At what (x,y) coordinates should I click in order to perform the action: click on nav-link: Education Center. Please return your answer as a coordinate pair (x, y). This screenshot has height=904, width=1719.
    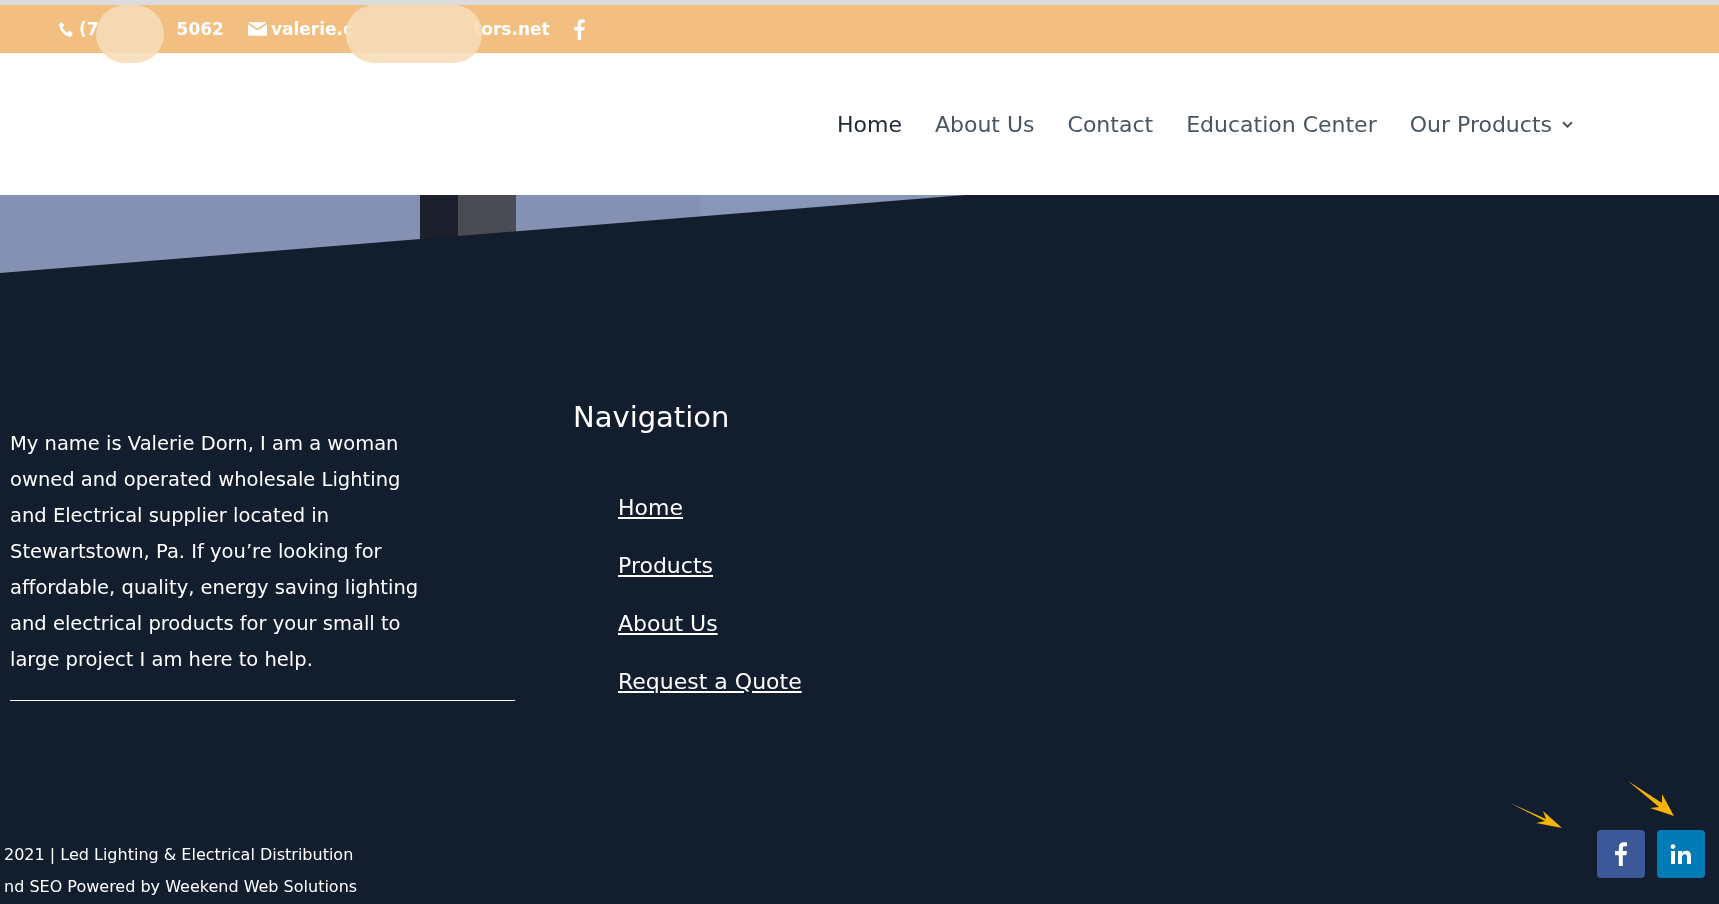
    Looking at the image, I should click on (1281, 124).